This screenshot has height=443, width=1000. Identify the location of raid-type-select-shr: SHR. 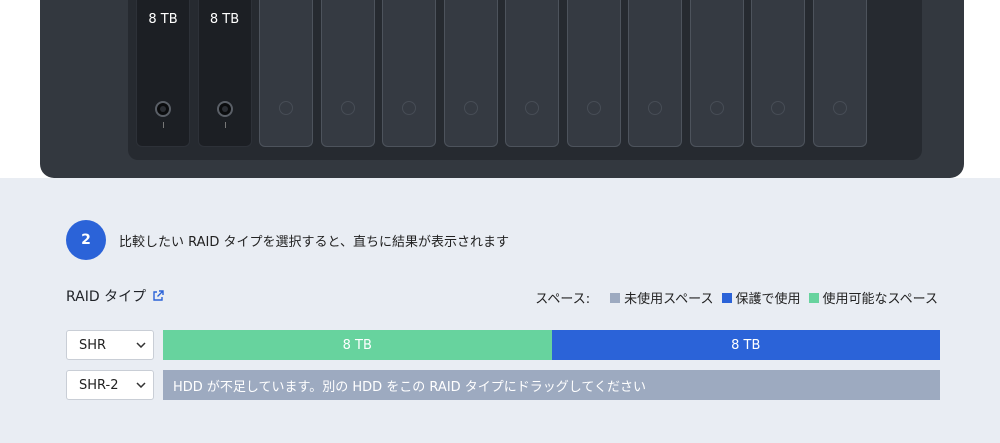
(110, 345).